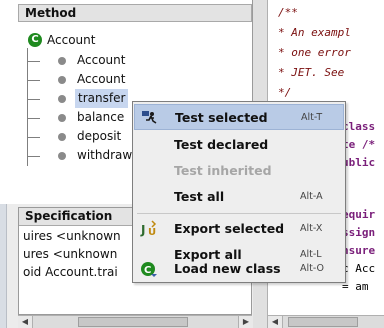 The image size is (384, 328). I want to click on code-line: ssign, so click(359, 232).